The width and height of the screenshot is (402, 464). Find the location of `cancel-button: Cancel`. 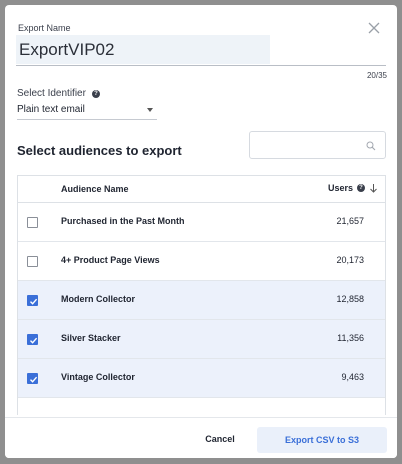

cancel-button: Cancel is located at coordinates (220, 439).